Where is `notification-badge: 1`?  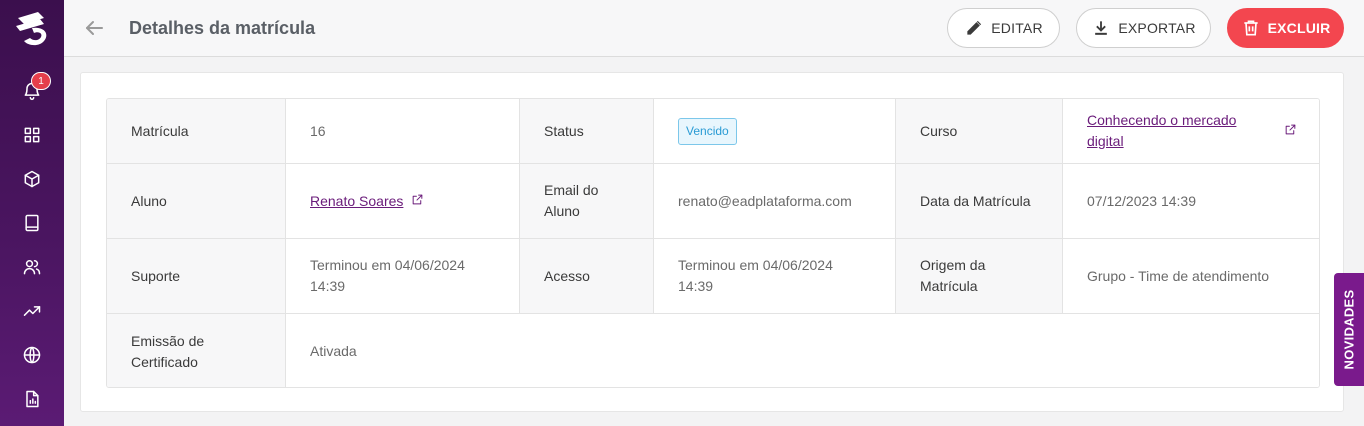
notification-badge: 1 is located at coordinates (41, 81).